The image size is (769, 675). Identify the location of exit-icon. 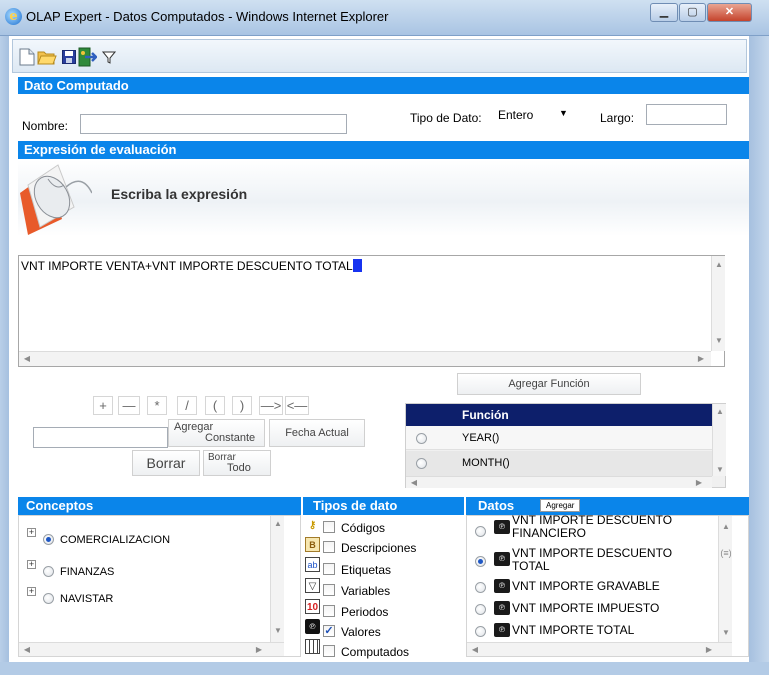
(87, 57).